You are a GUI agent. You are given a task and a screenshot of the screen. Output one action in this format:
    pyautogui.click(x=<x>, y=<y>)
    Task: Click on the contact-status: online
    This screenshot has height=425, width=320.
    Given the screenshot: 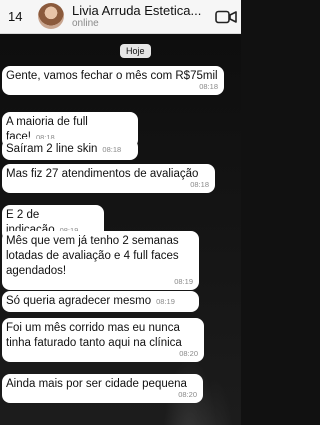 What is the action you would take?
    pyautogui.click(x=85, y=23)
    